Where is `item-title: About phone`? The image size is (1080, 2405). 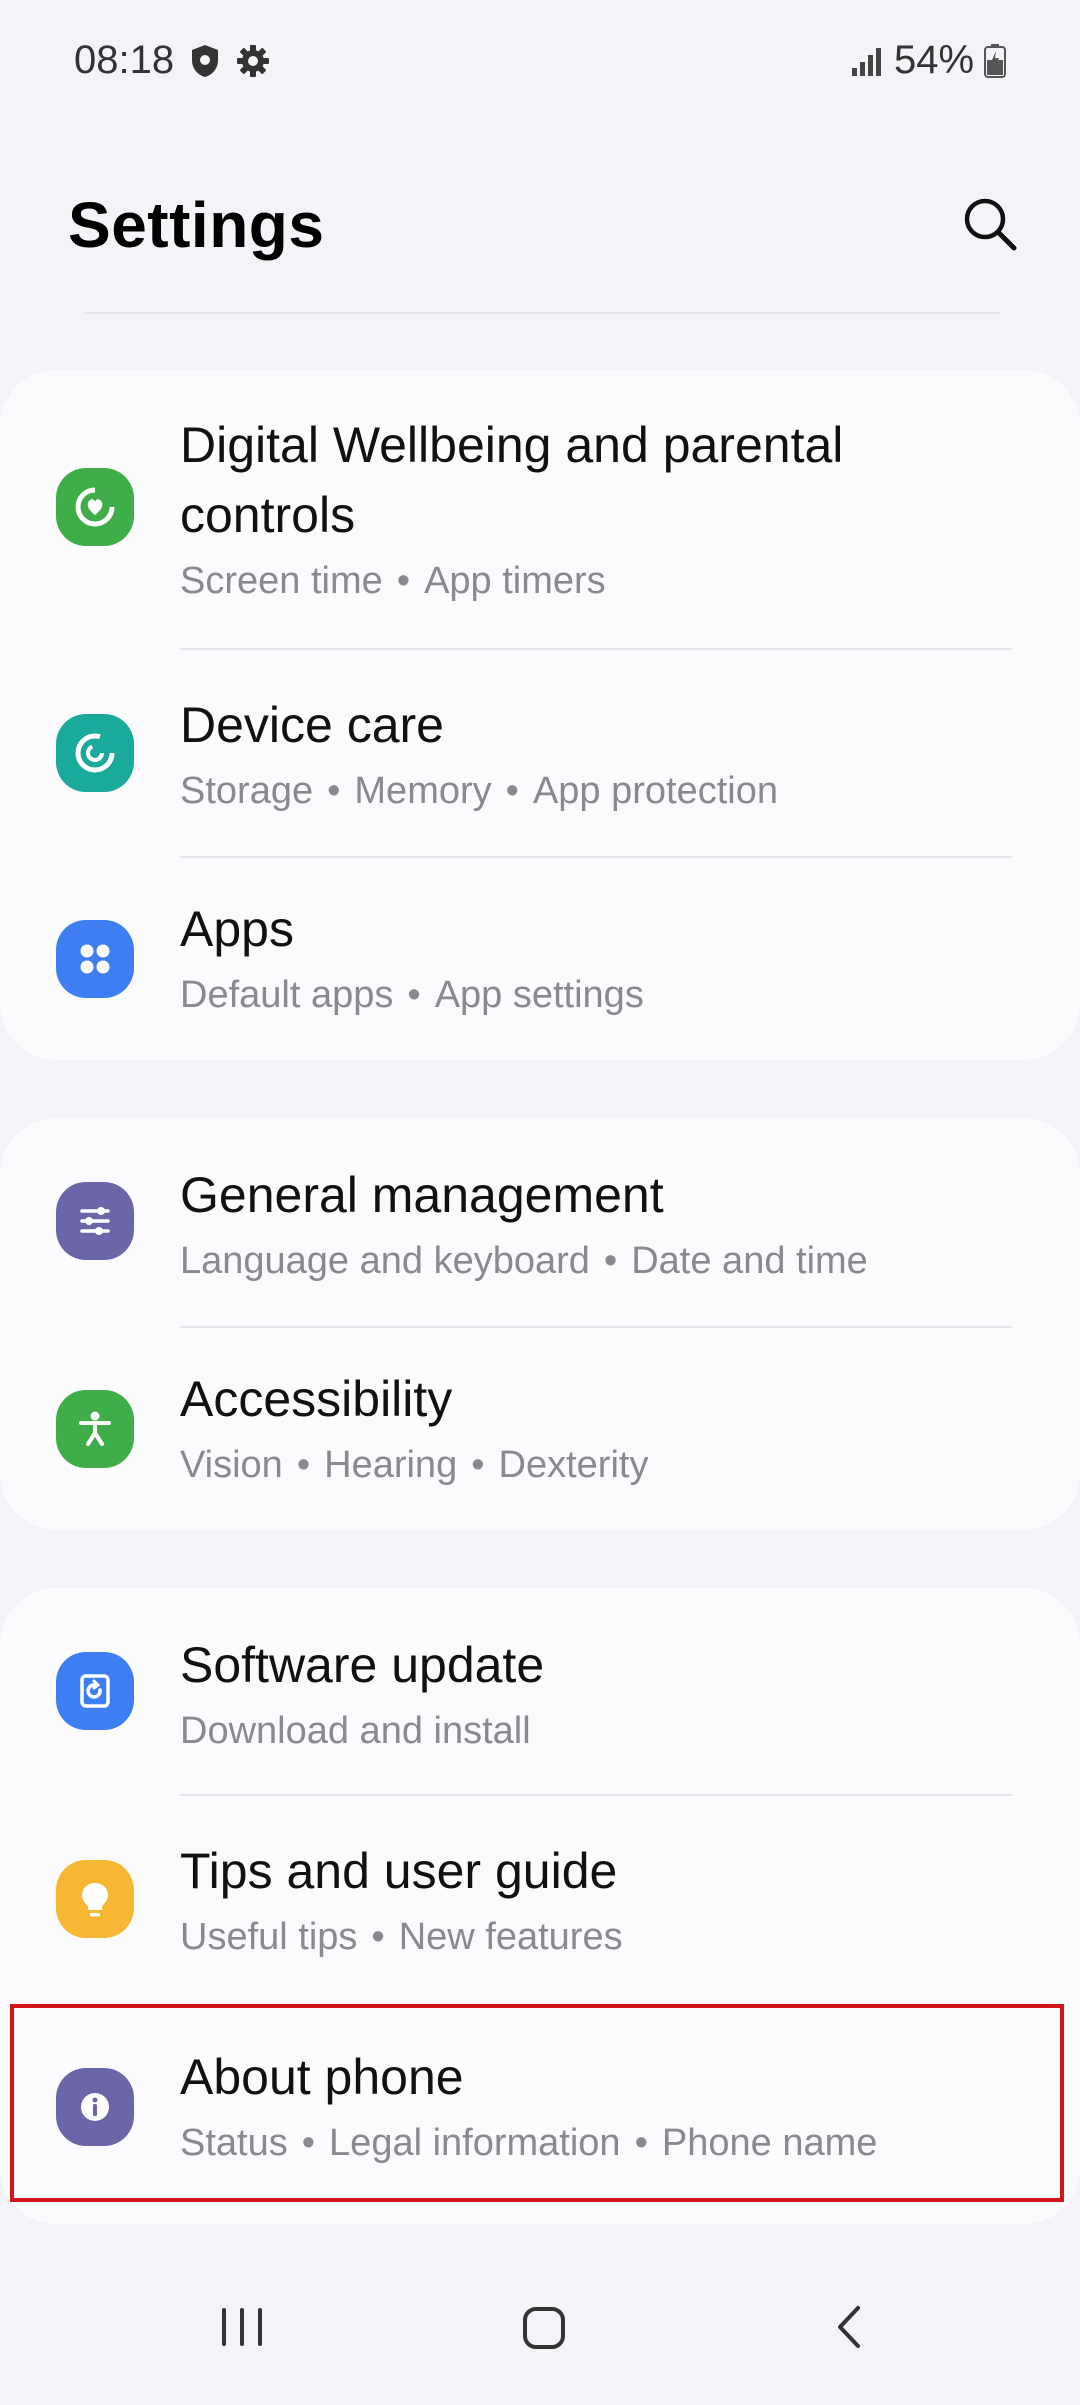 item-title: About phone is located at coordinates (322, 2077).